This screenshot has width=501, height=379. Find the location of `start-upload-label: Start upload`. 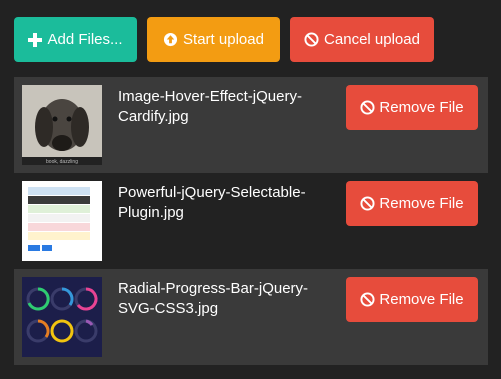

start-upload-label: Start upload is located at coordinates (223, 39).